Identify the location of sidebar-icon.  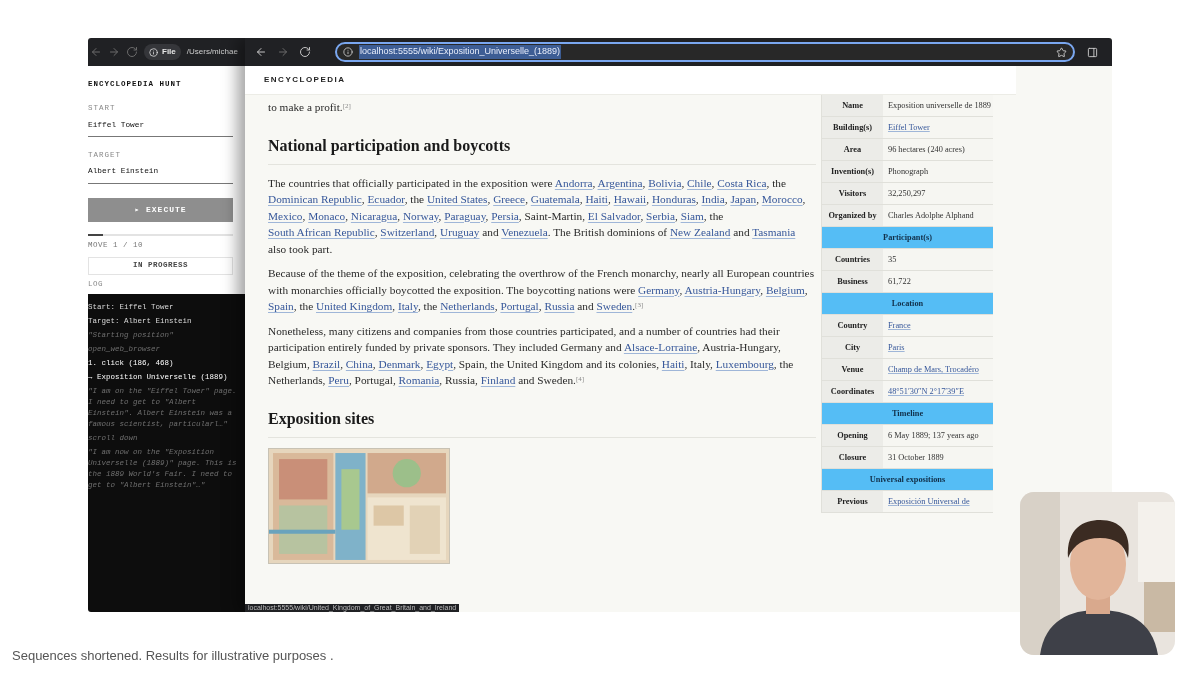
(1092, 52).